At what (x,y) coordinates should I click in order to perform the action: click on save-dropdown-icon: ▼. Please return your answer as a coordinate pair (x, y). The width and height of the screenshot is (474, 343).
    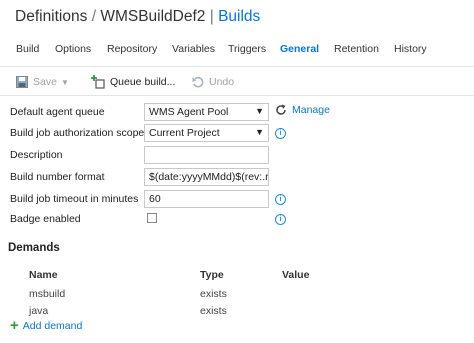
    Looking at the image, I should click on (64, 82).